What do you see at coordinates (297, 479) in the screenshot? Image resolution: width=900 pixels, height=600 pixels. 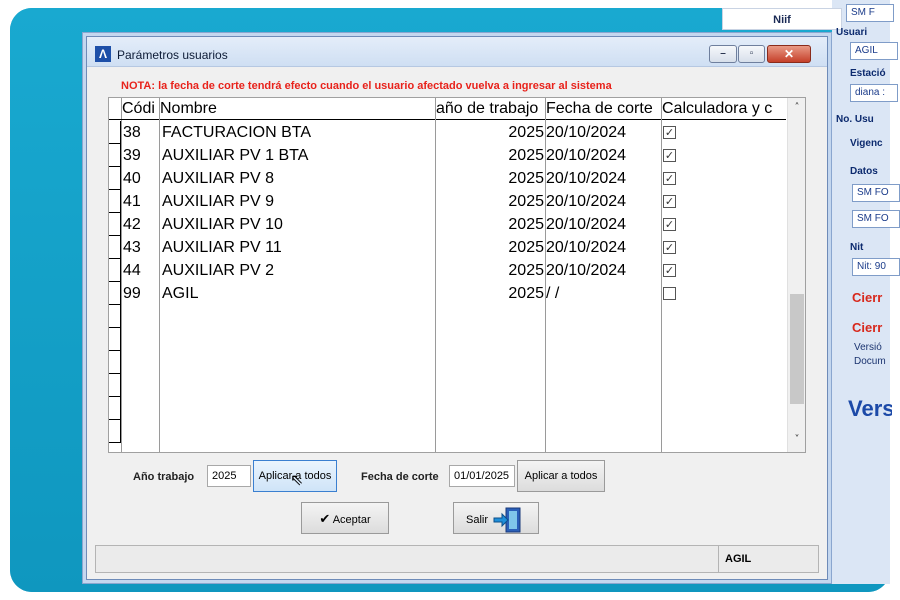 I see `mouse-pointer-icon: ⇖` at bounding box center [297, 479].